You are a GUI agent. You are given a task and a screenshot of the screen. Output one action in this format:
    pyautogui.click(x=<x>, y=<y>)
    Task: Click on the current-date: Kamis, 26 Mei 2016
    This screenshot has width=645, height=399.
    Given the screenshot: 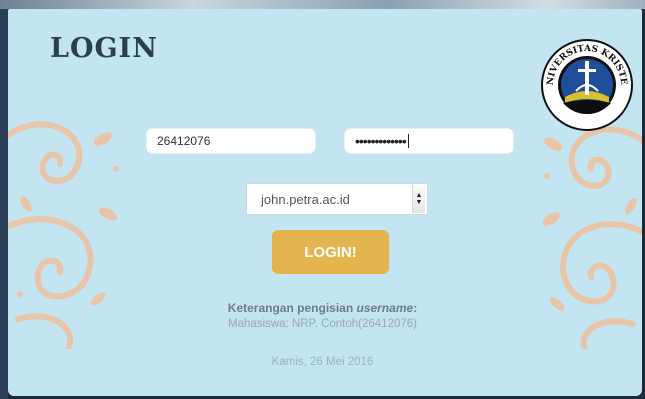 What is the action you would take?
    pyautogui.click(x=322, y=362)
    